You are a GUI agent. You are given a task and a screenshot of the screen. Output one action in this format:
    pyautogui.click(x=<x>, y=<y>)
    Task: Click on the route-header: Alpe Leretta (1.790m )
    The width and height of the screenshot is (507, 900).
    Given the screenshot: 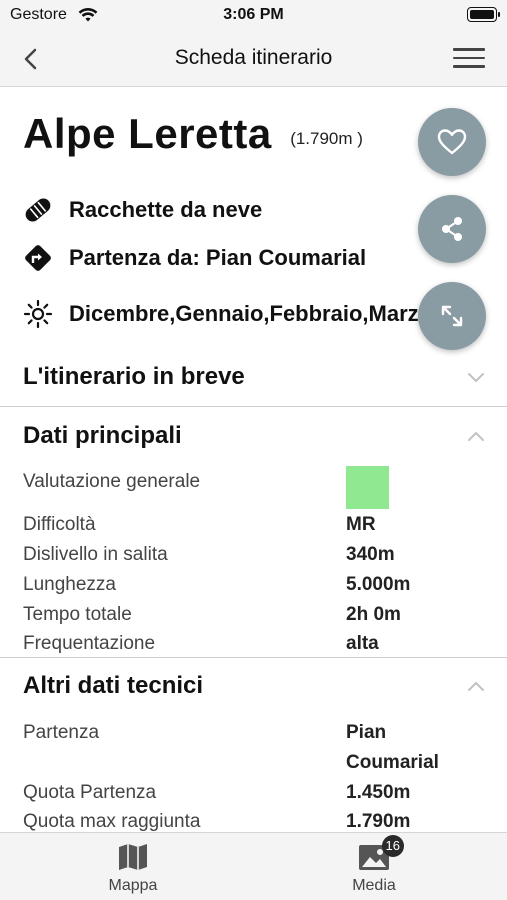 What is the action you would take?
    pyautogui.click(x=193, y=134)
    